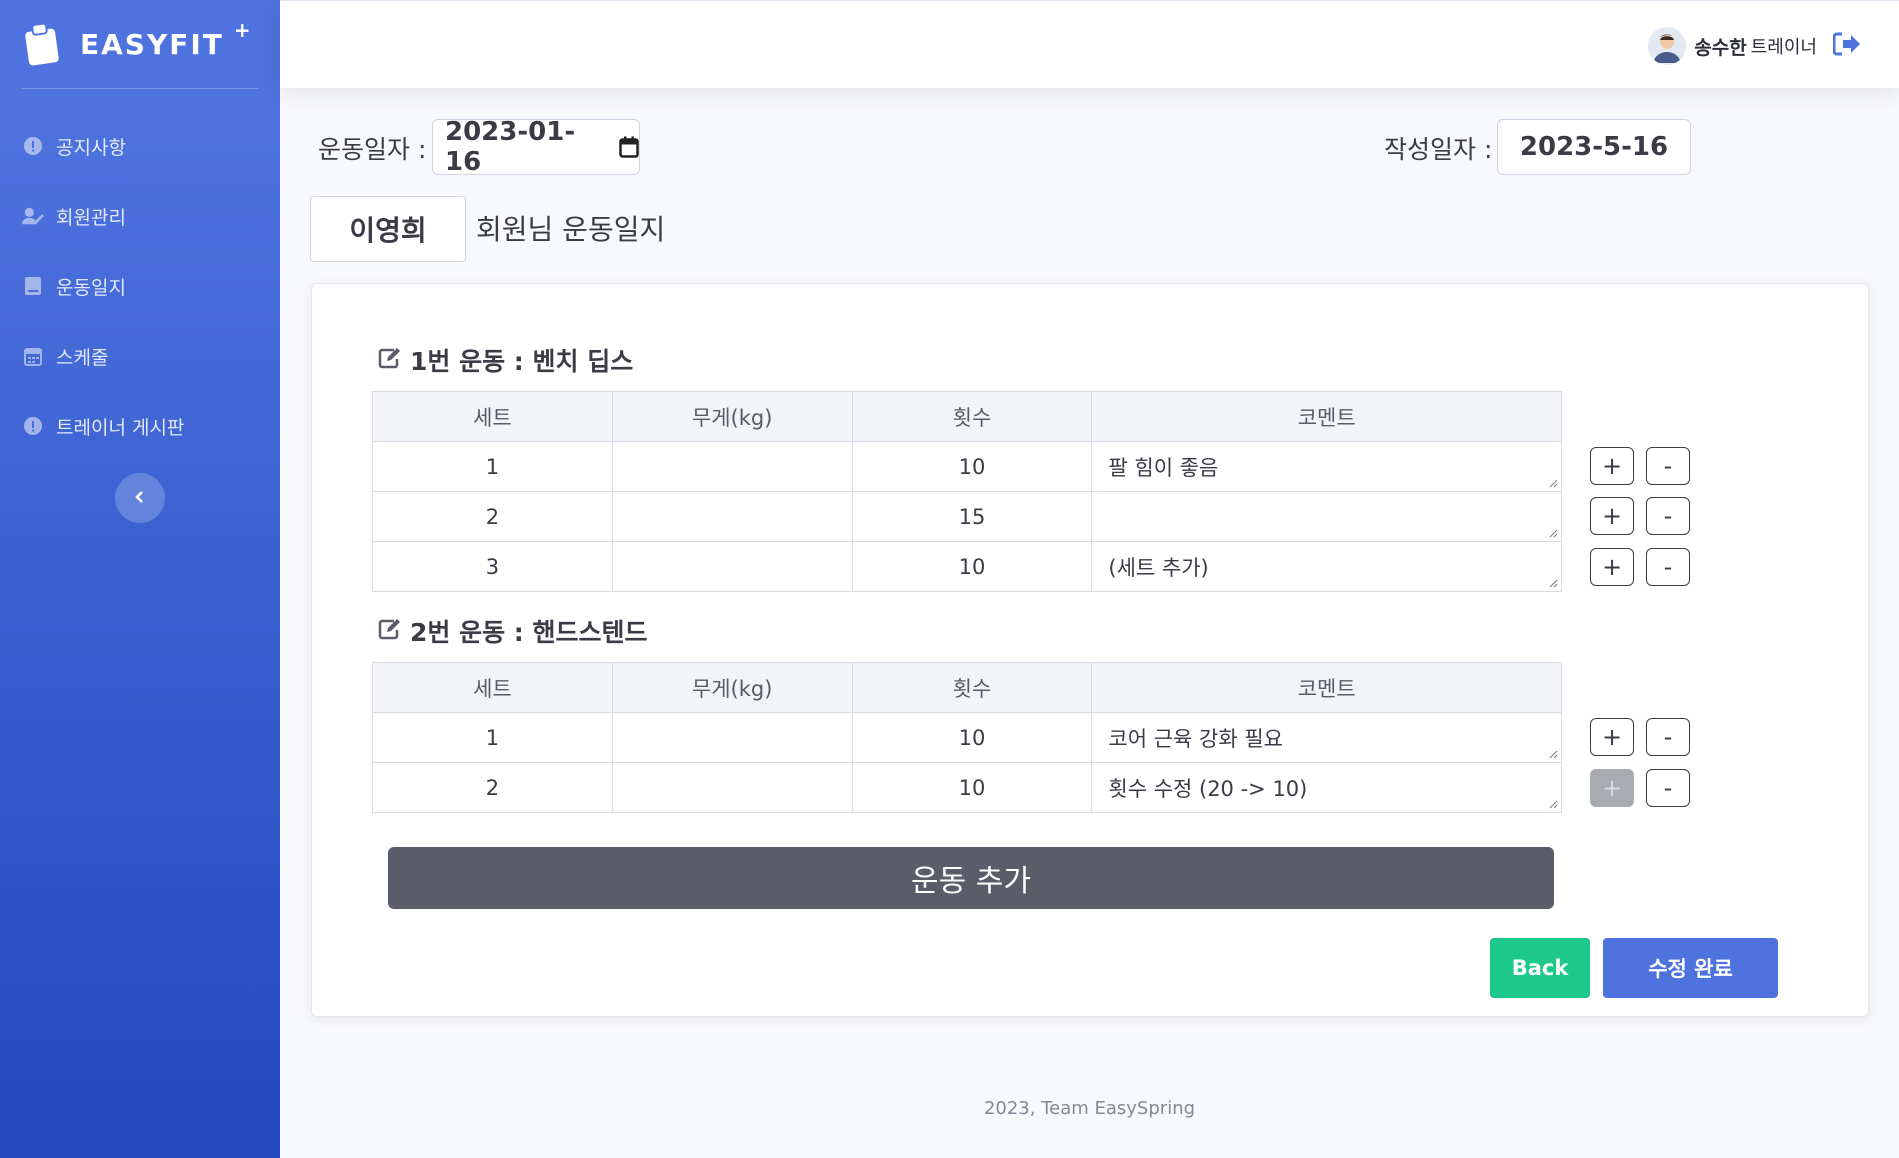 The height and width of the screenshot is (1158, 1899). Describe the element at coordinates (1158, 567) in the screenshot. I see `comment-text: (세트 추가)` at that location.